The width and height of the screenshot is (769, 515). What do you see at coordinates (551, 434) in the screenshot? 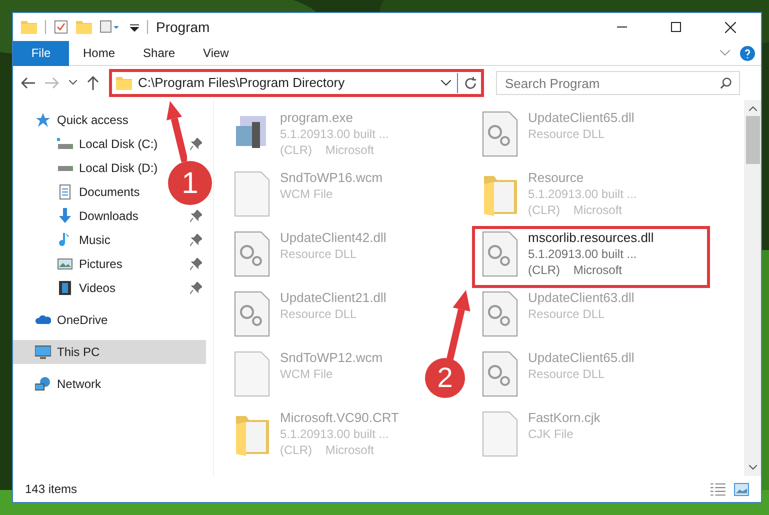
I see `file-detail: CJK File` at bounding box center [551, 434].